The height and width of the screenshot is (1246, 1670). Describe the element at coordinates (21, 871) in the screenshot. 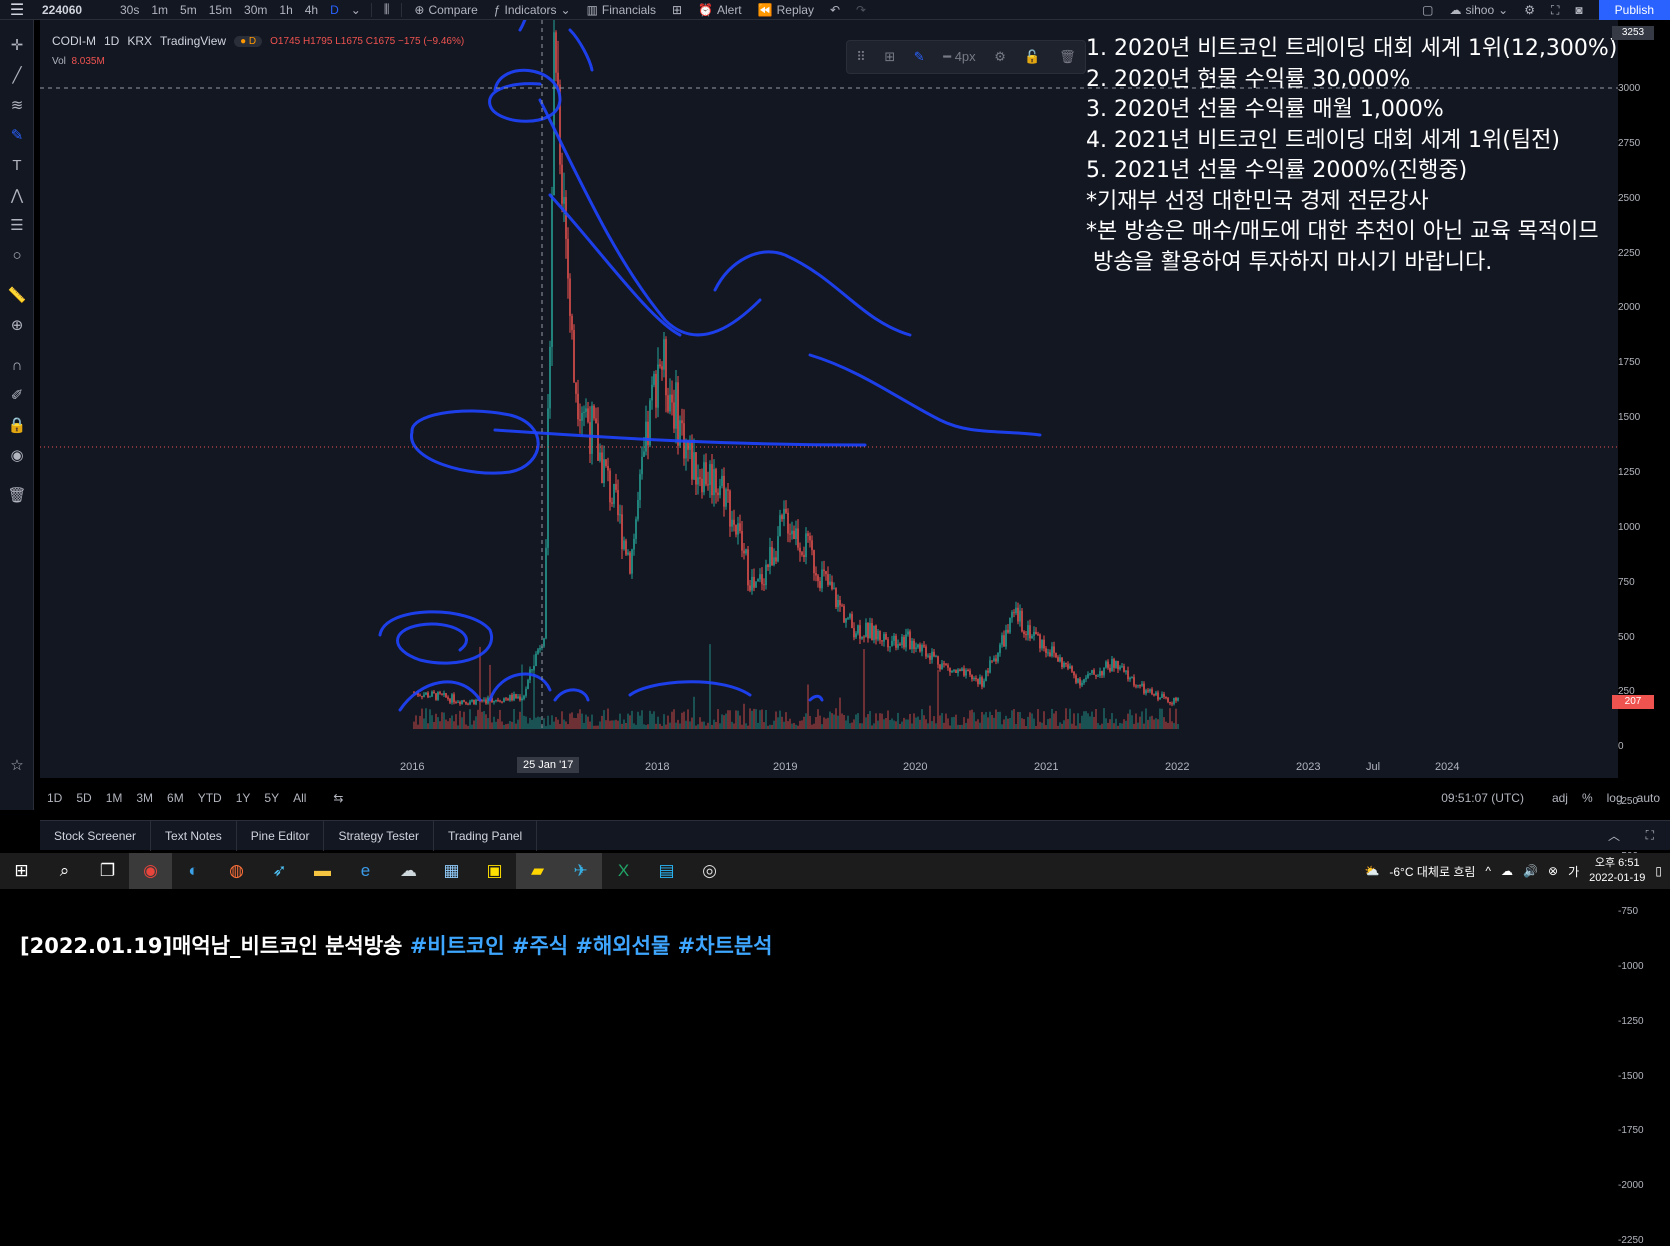

I see `windows-start-icon: ⊞` at that location.